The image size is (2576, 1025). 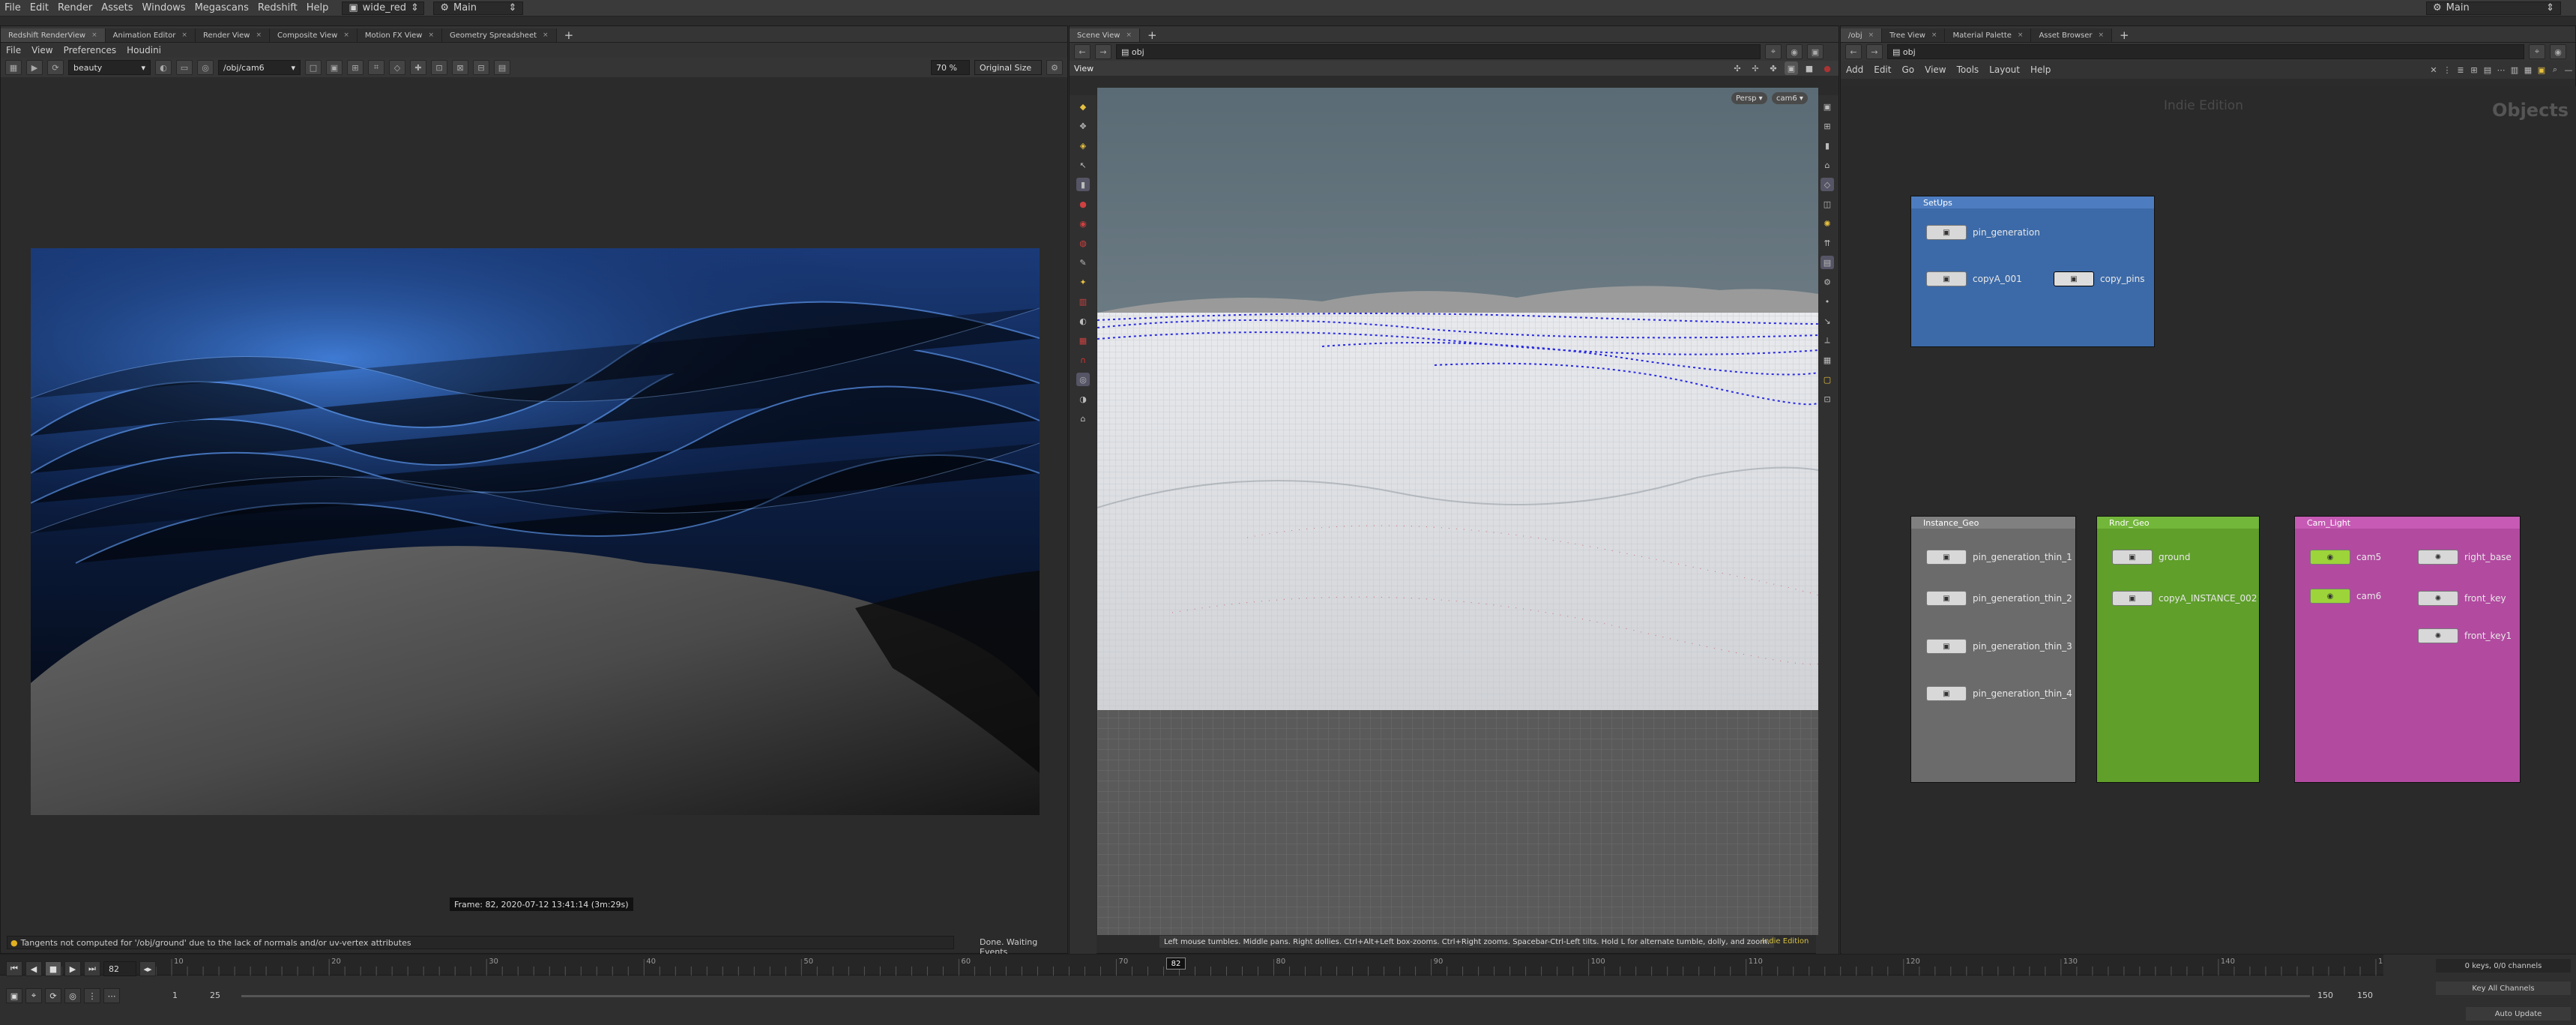 I want to click on snap-tool-icon: ◉, so click(x=1083, y=223).